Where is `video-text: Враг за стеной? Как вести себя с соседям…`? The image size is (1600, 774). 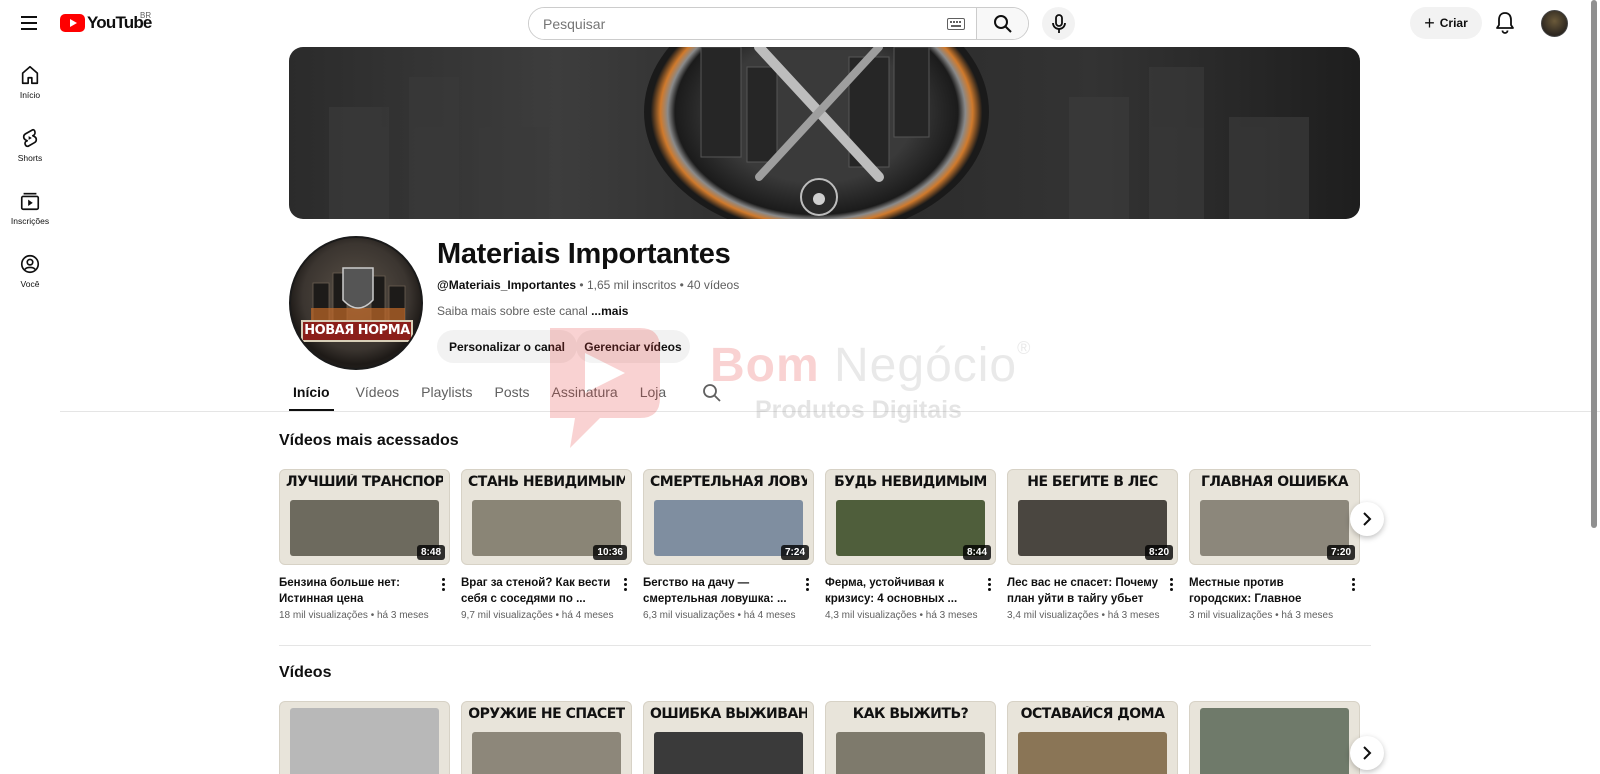 video-text: Враг за стеной? Как вести себя с соседям… is located at coordinates (539, 598).